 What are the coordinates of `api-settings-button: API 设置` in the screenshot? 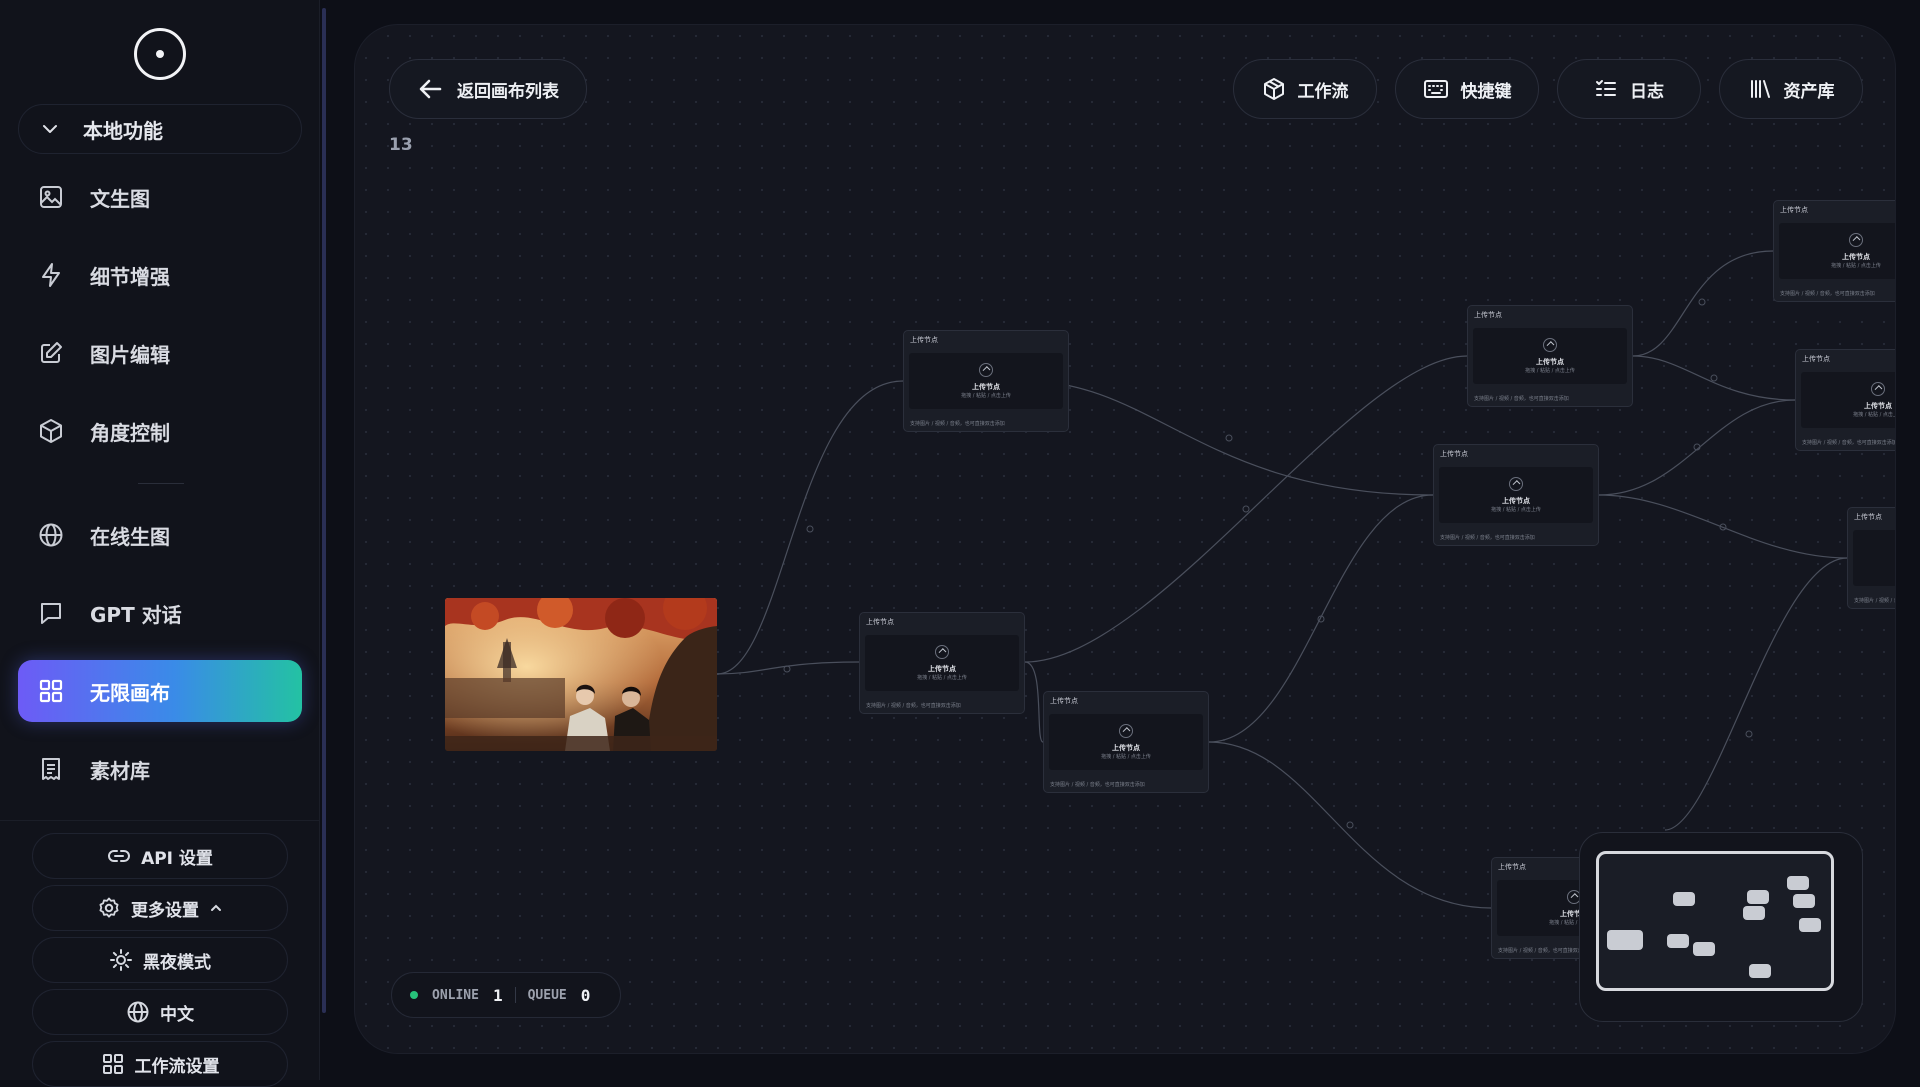 It's located at (160, 856).